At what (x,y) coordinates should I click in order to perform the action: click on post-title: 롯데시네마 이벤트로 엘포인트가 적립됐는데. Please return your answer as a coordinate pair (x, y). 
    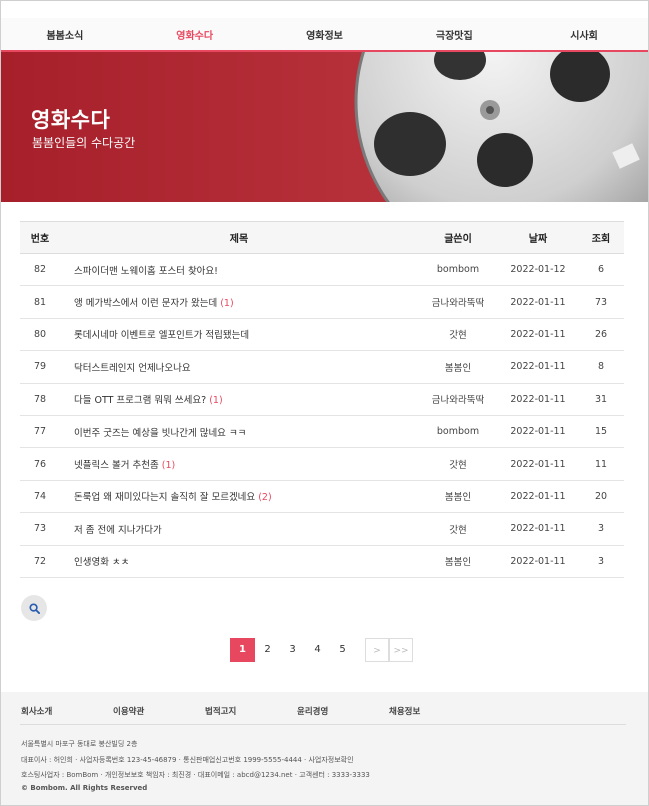
    Looking at the image, I should click on (239, 335).